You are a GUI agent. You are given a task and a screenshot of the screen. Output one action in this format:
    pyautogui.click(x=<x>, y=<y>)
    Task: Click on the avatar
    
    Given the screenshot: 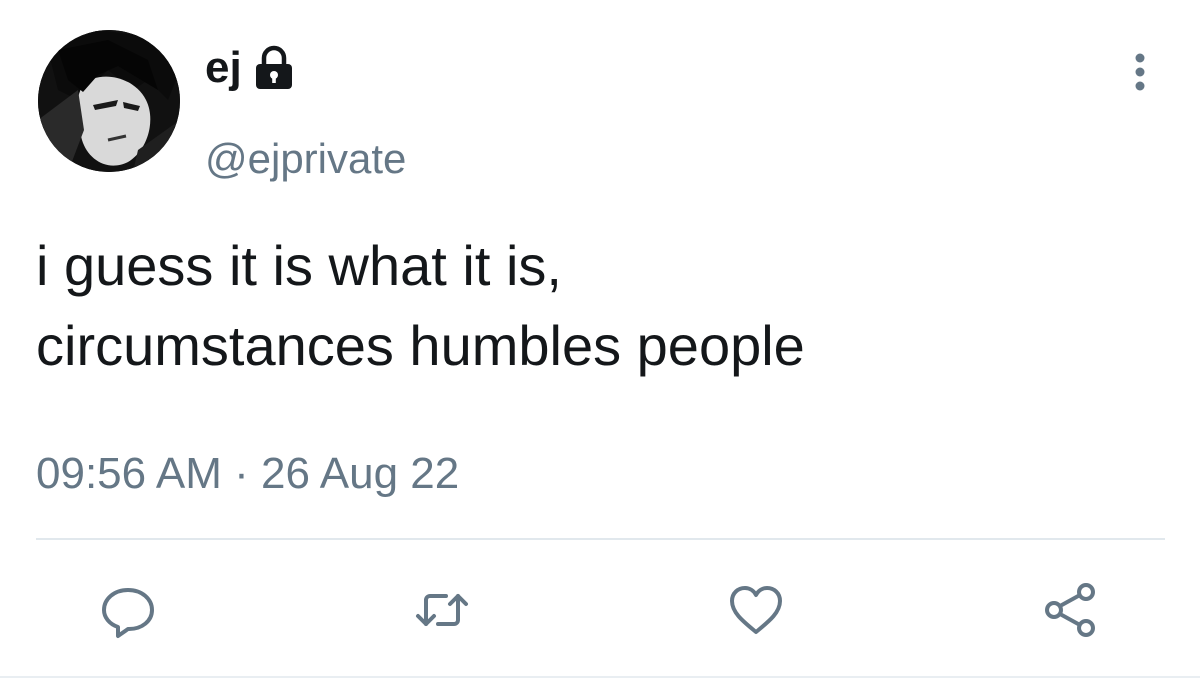 What is the action you would take?
    pyautogui.click(x=109, y=101)
    